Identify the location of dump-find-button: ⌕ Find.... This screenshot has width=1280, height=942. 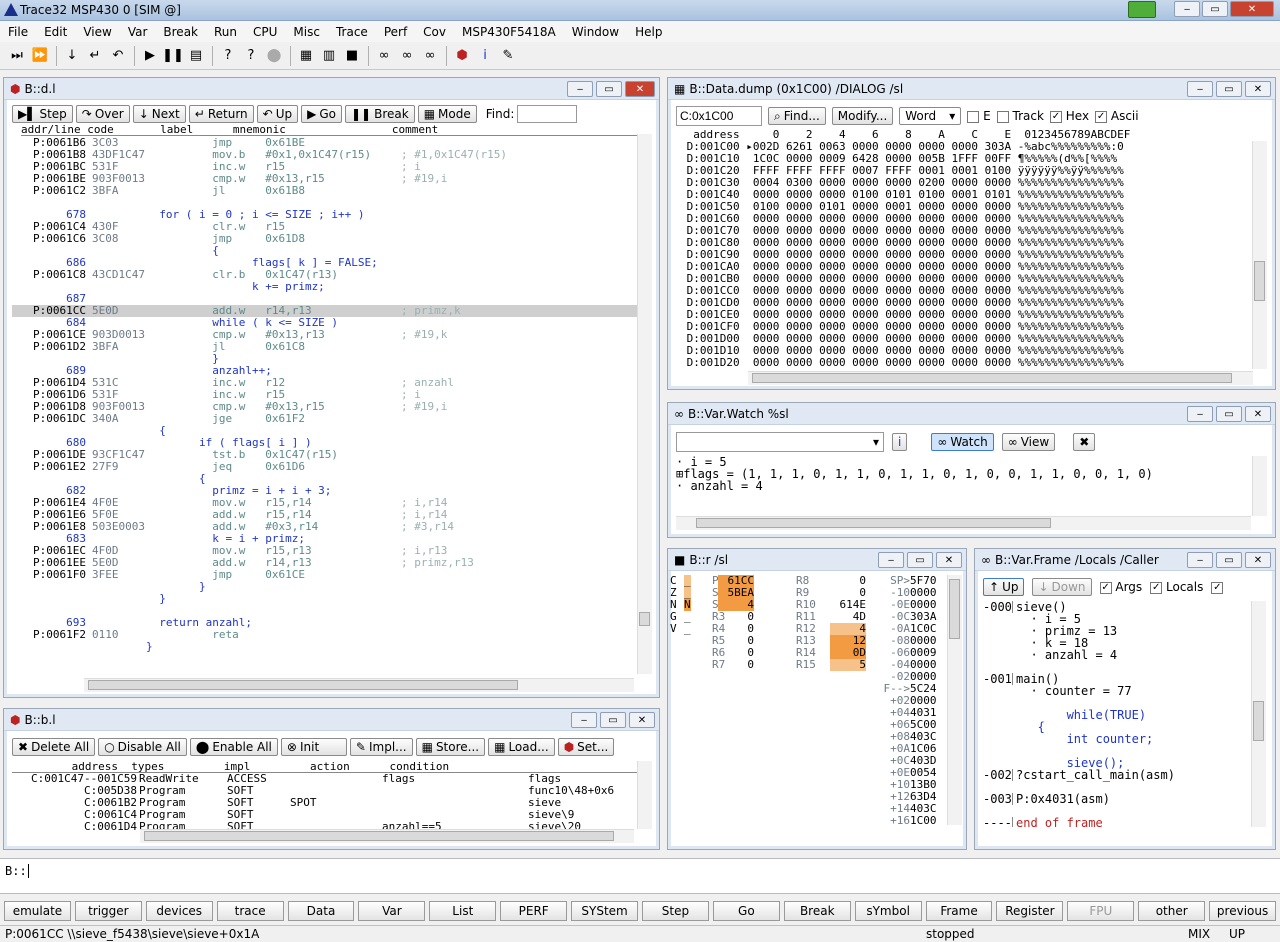
(797, 116).